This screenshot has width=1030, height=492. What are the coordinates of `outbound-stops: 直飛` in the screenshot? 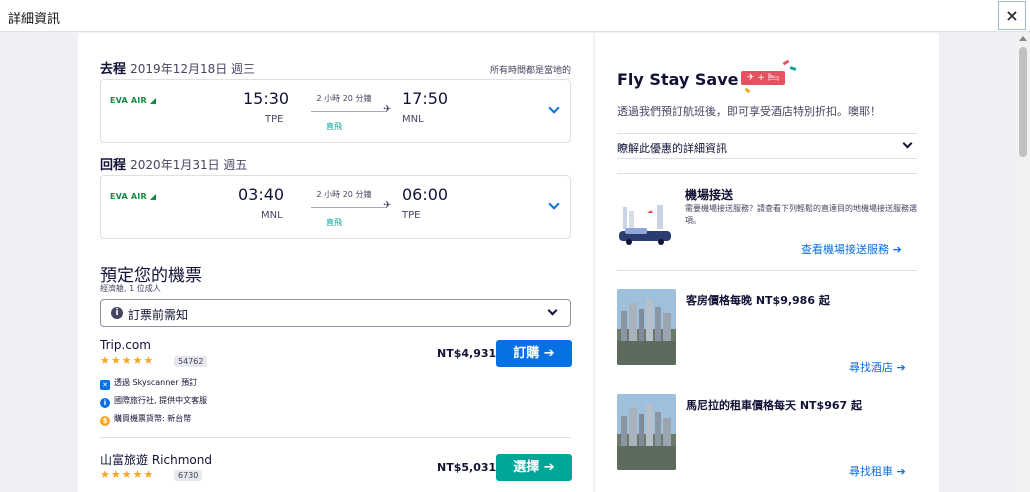 It's located at (334, 126).